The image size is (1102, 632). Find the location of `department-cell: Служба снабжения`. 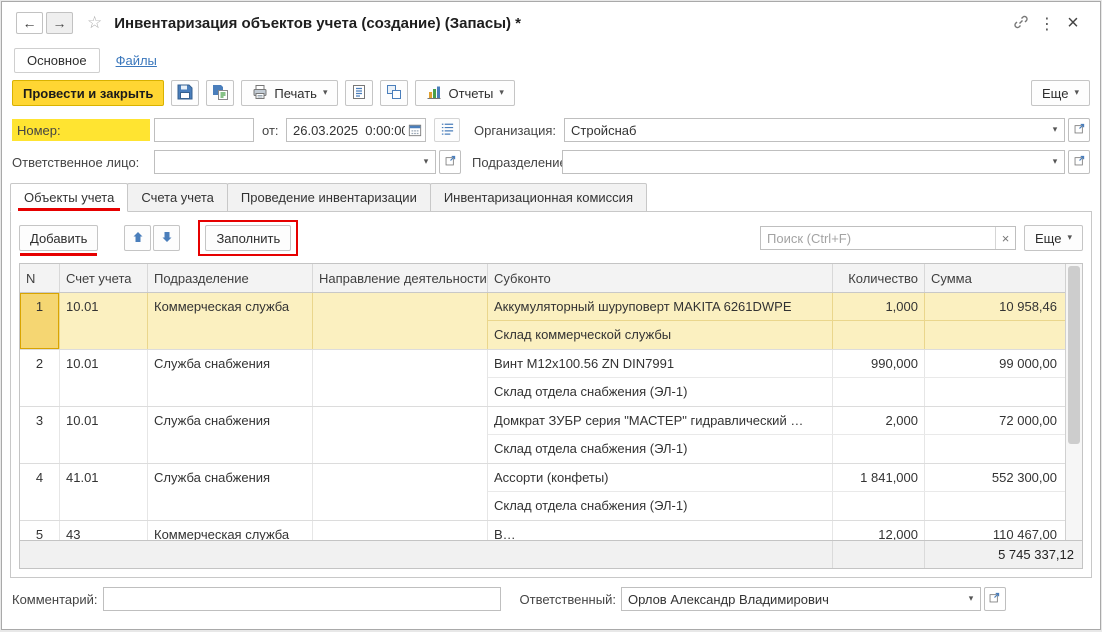

department-cell: Служба снабжения is located at coordinates (230, 435).